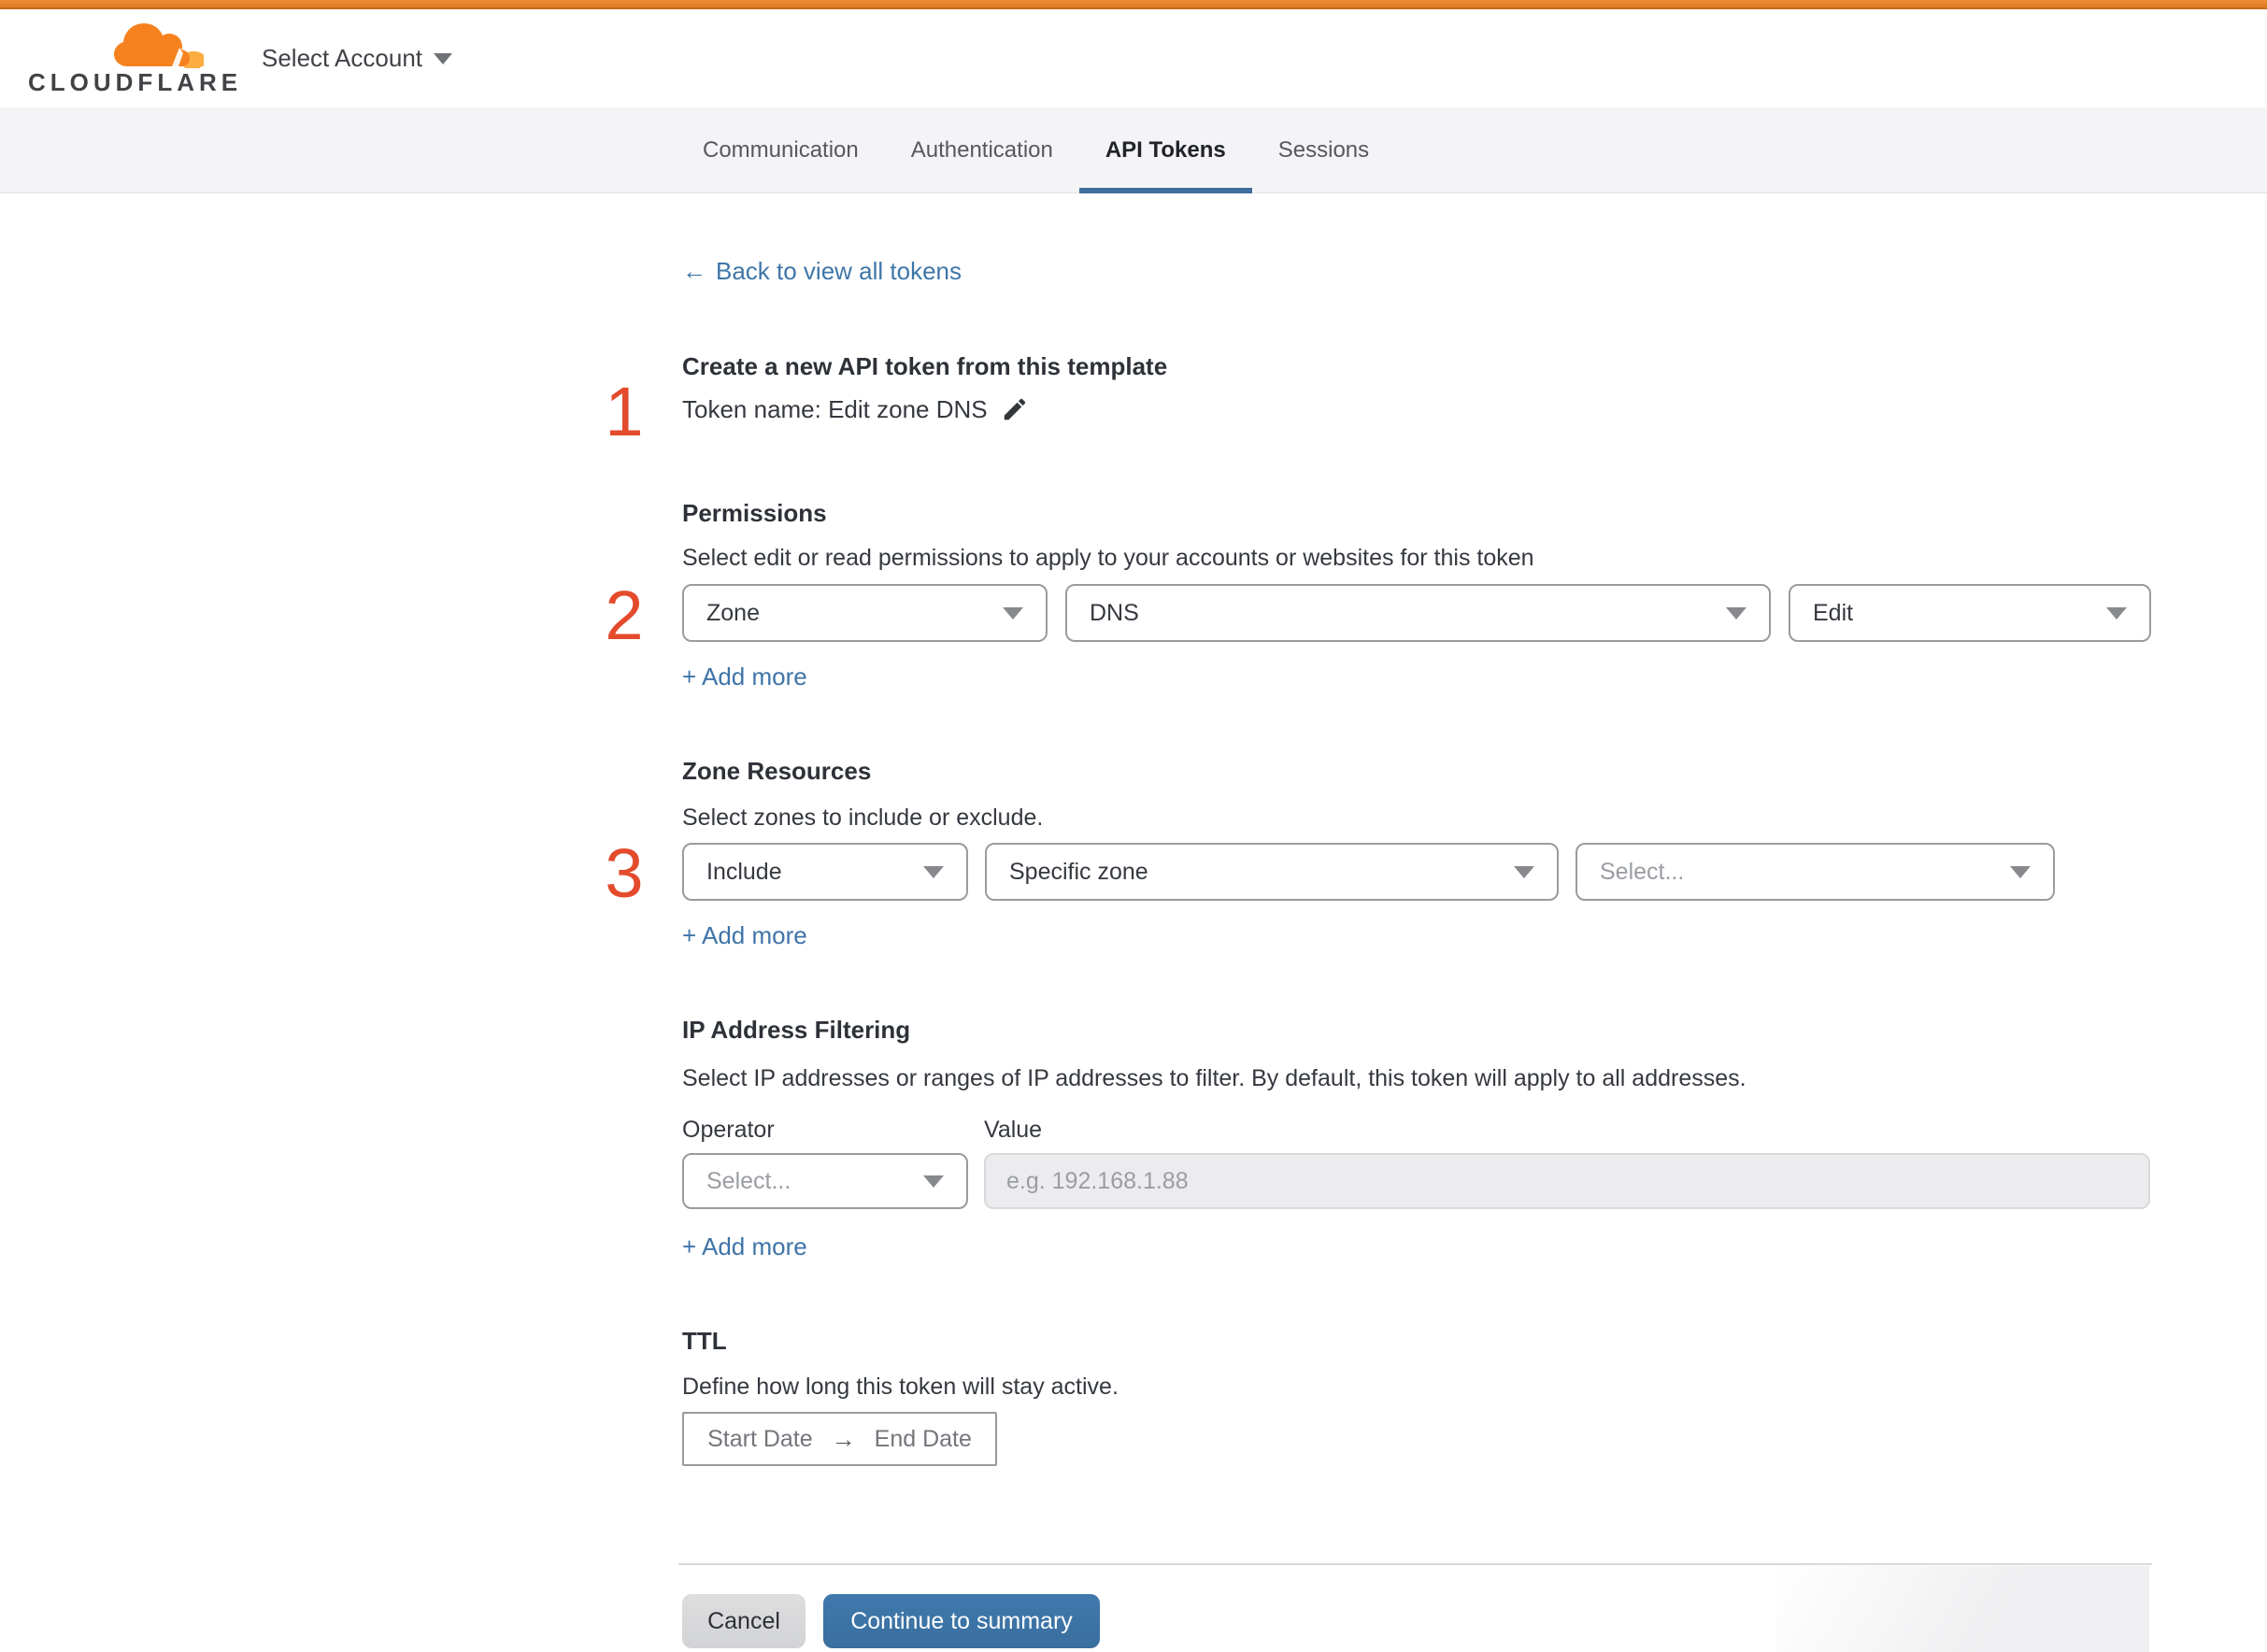 This screenshot has height=1652, width=2267. What do you see at coordinates (1133, 58) in the screenshot?
I see `app-header: CLOUDFLARE Select Account` at bounding box center [1133, 58].